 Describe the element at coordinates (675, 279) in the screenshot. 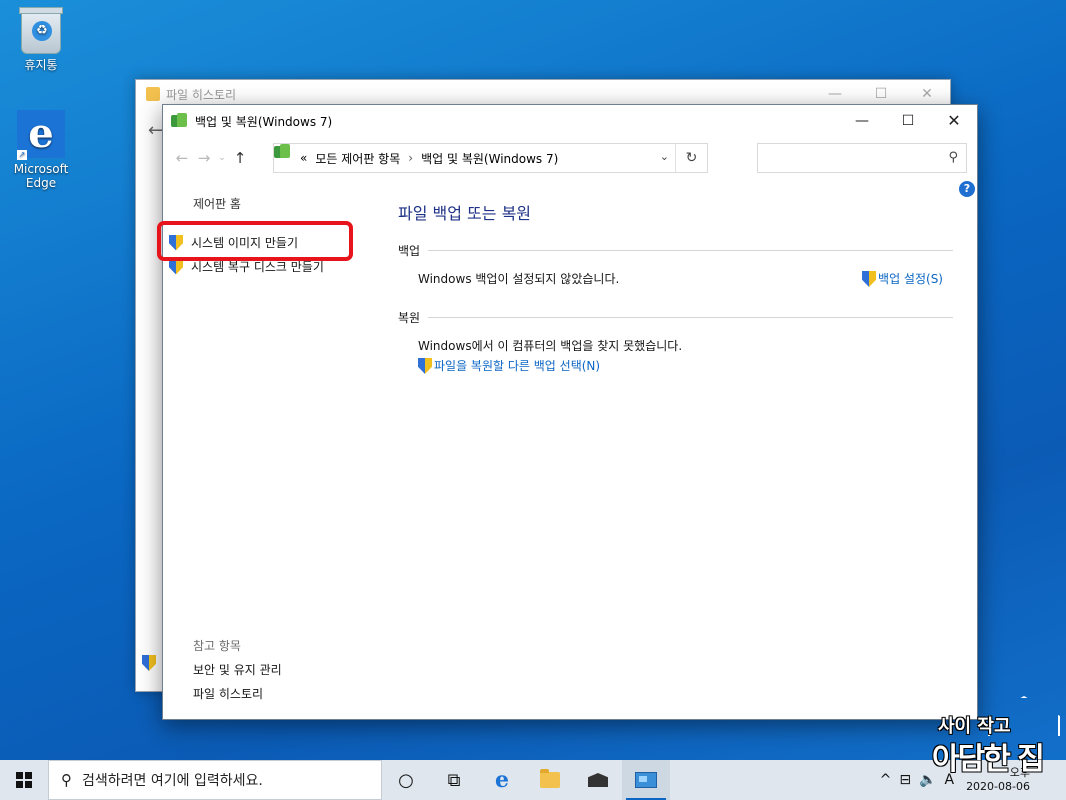

I see `backup-status-row: Windows 백업이 설정되지 않았습니다. 백업 설정(S)` at that location.